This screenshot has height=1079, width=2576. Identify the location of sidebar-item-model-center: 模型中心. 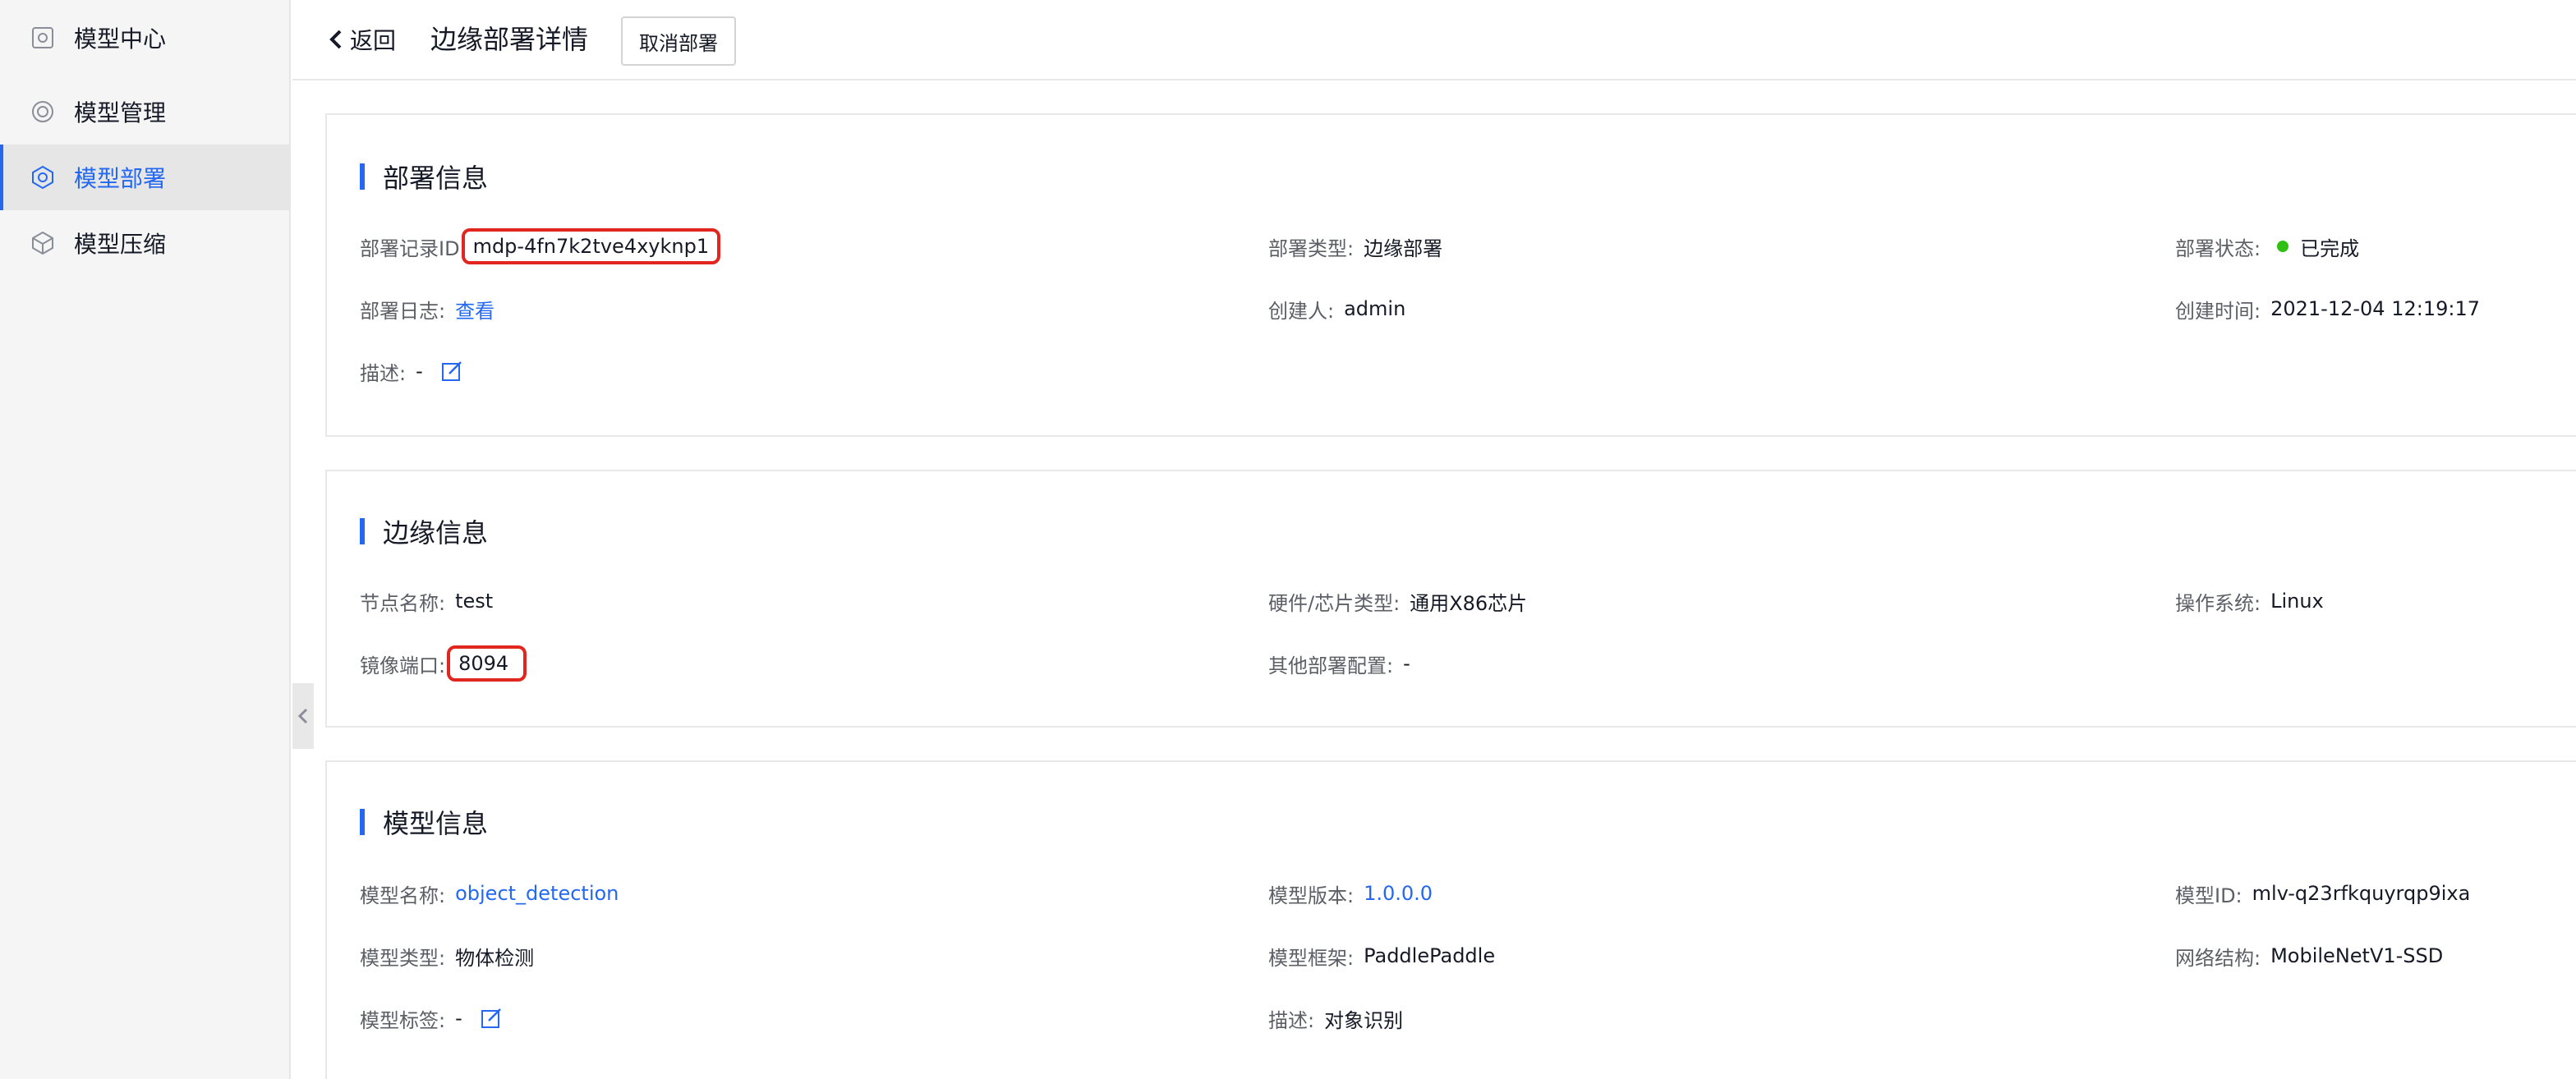
(145, 38).